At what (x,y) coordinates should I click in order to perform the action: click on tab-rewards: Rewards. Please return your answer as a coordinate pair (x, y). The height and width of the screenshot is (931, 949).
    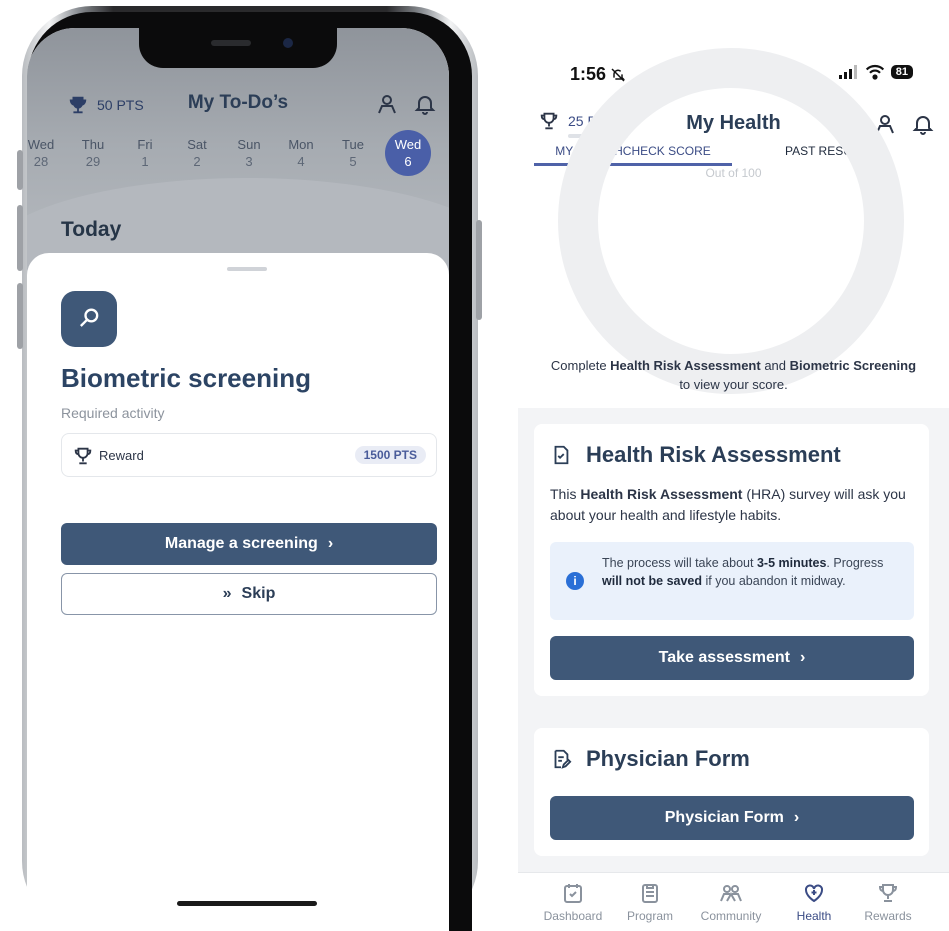
    Looking at the image, I should click on (888, 902).